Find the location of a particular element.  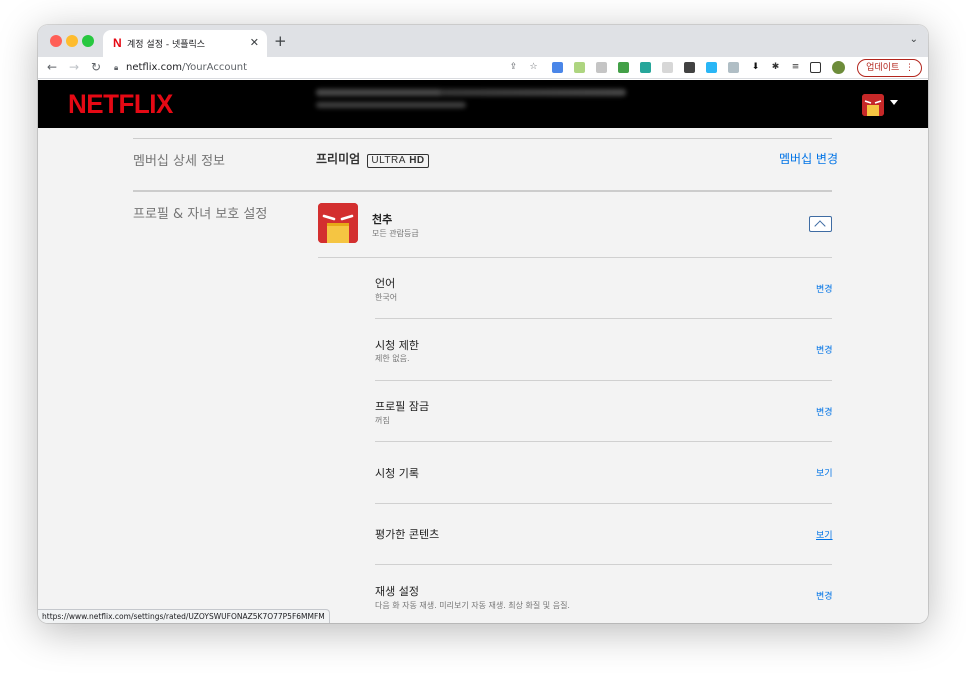

back-arrow-icon: ← is located at coordinates (52, 67).